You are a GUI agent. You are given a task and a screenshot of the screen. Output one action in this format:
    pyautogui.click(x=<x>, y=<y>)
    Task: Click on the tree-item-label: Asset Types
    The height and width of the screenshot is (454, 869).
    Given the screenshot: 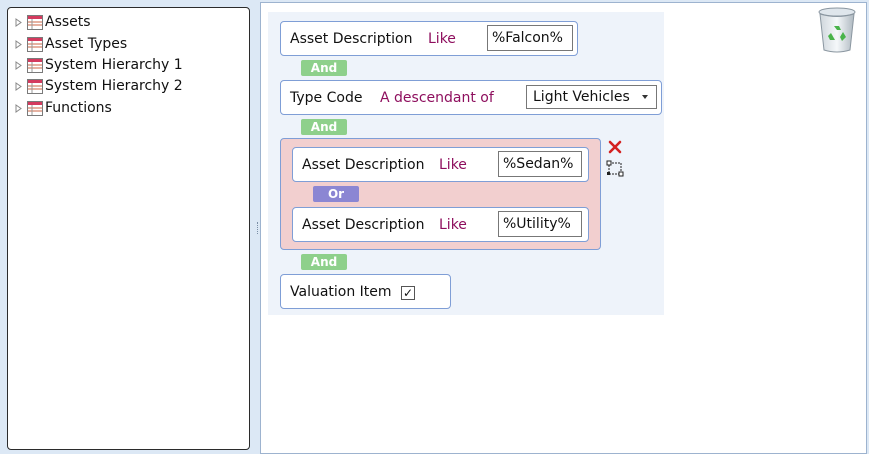 What is the action you would take?
    pyautogui.click(x=86, y=44)
    